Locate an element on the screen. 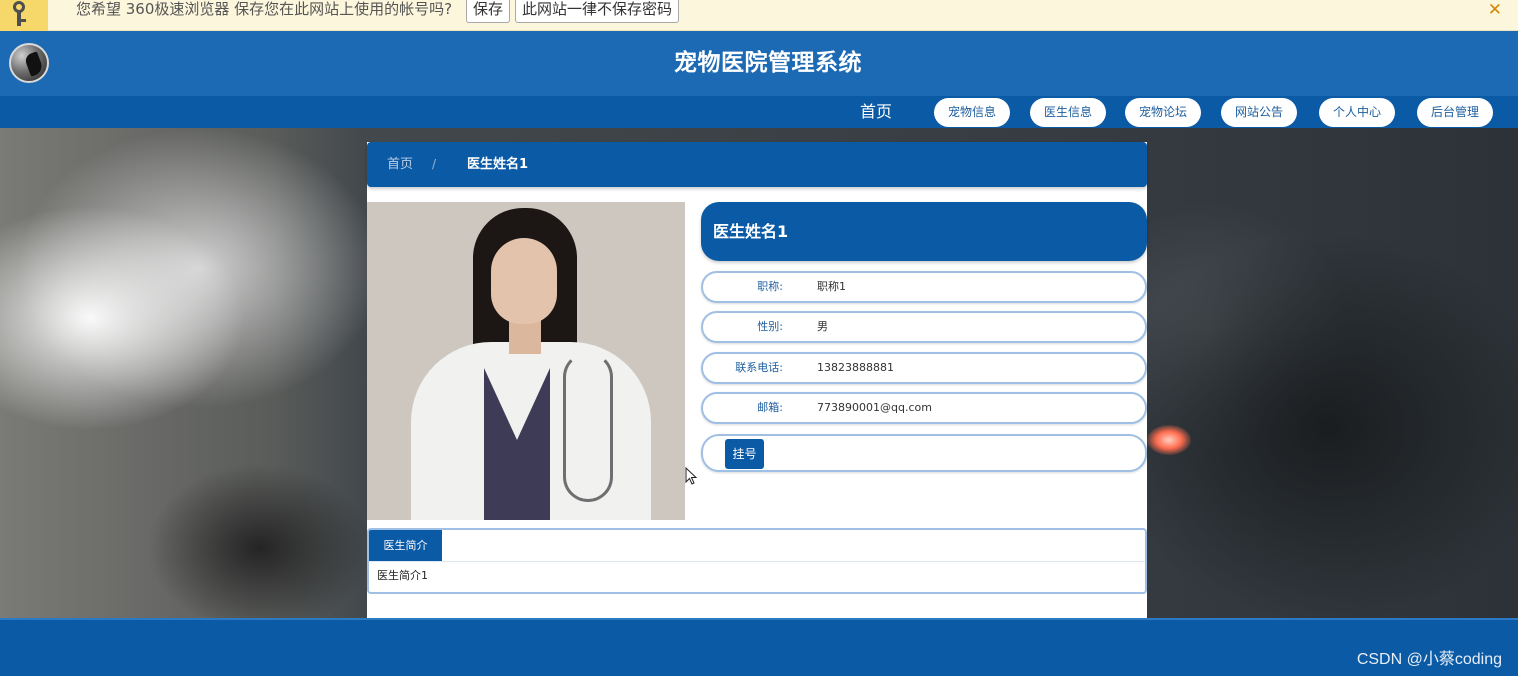 The image size is (1518, 676). field-value: 13823888881 is located at coordinates (855, 367).